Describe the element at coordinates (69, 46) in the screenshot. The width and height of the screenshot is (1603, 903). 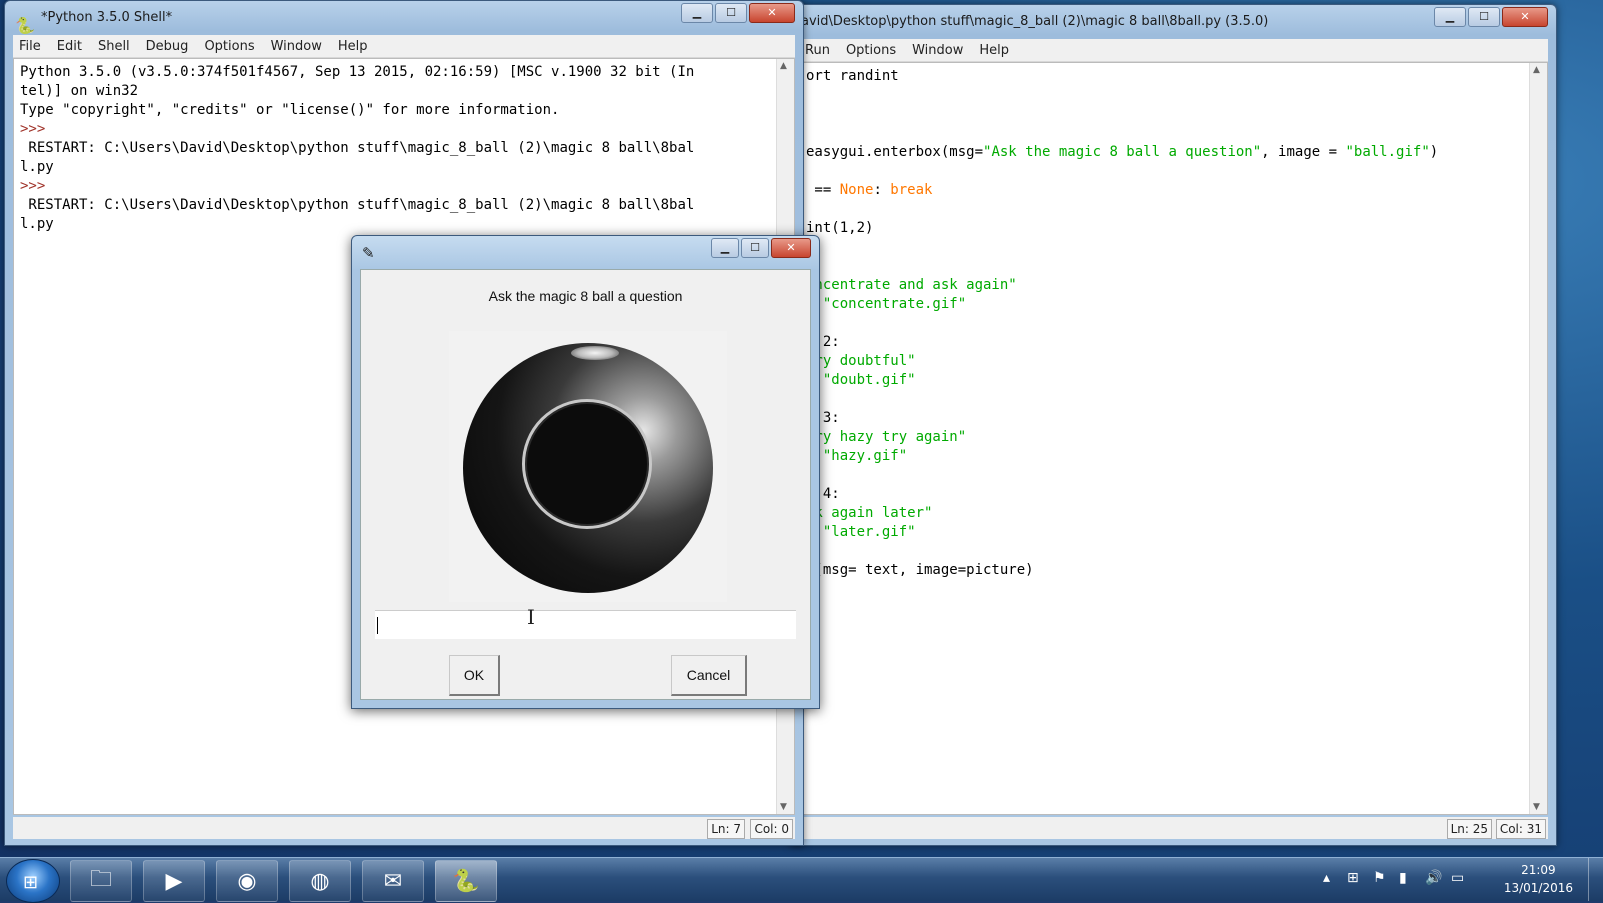
I see `menu-edit: Edit` at that location.